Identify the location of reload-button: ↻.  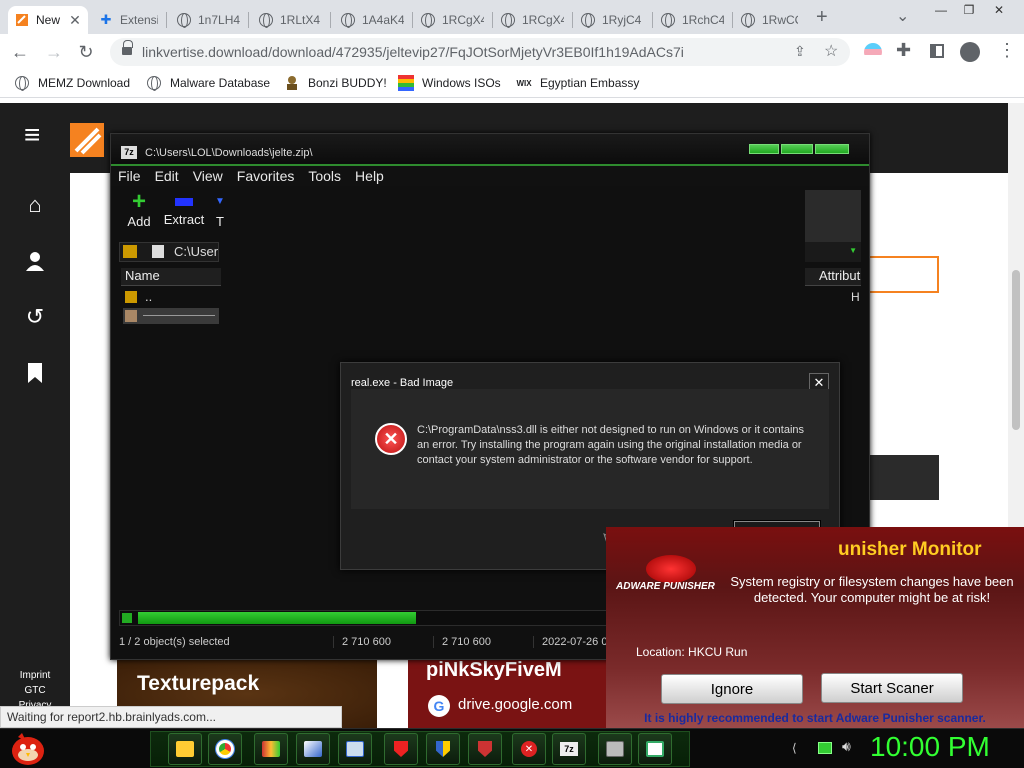
(86, 52).